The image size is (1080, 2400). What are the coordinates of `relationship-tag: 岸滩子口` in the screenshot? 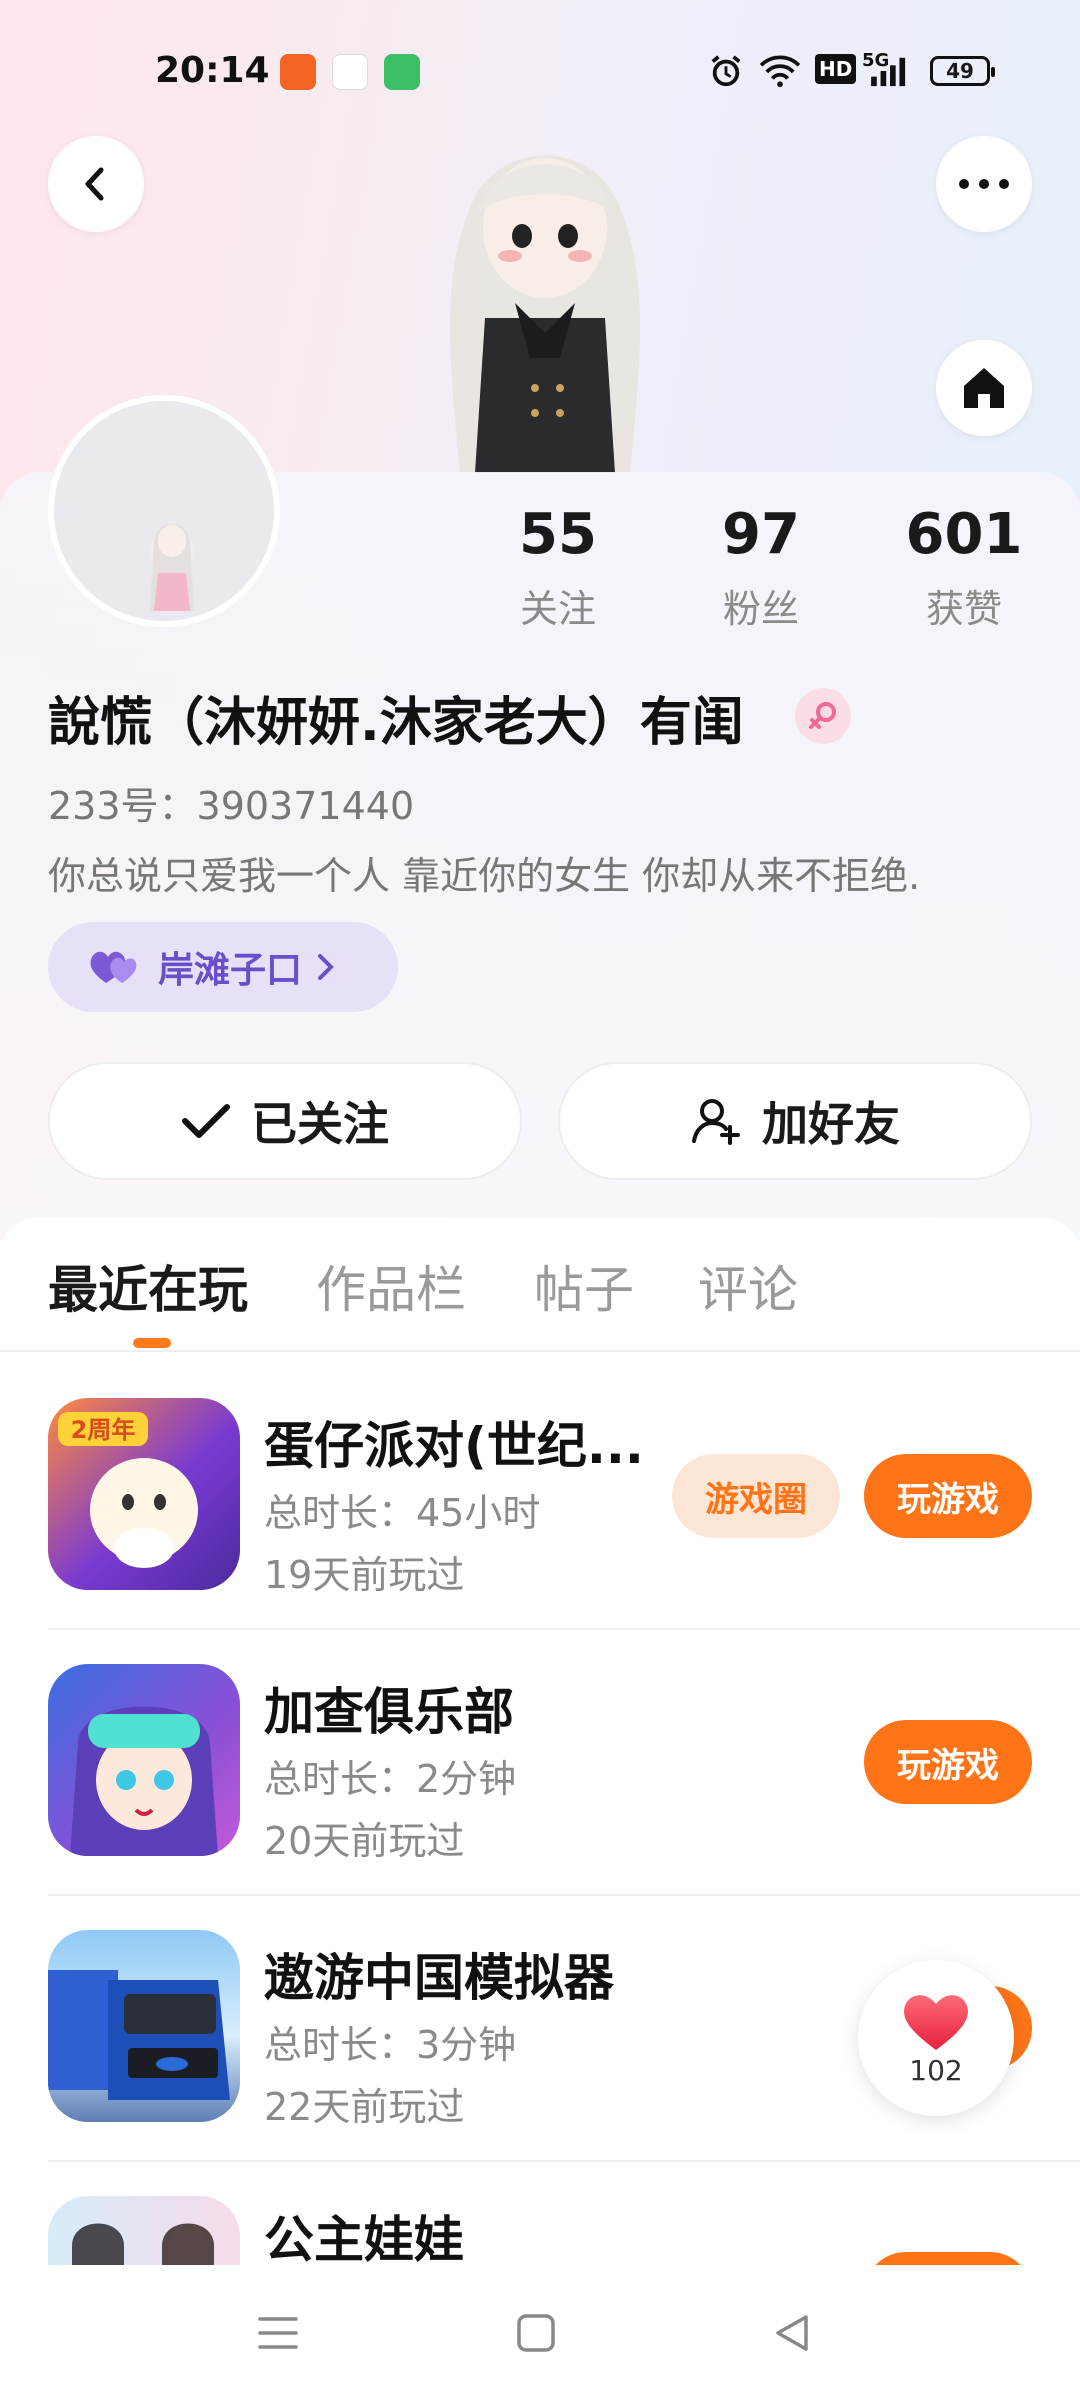 It's located at (223, 967).